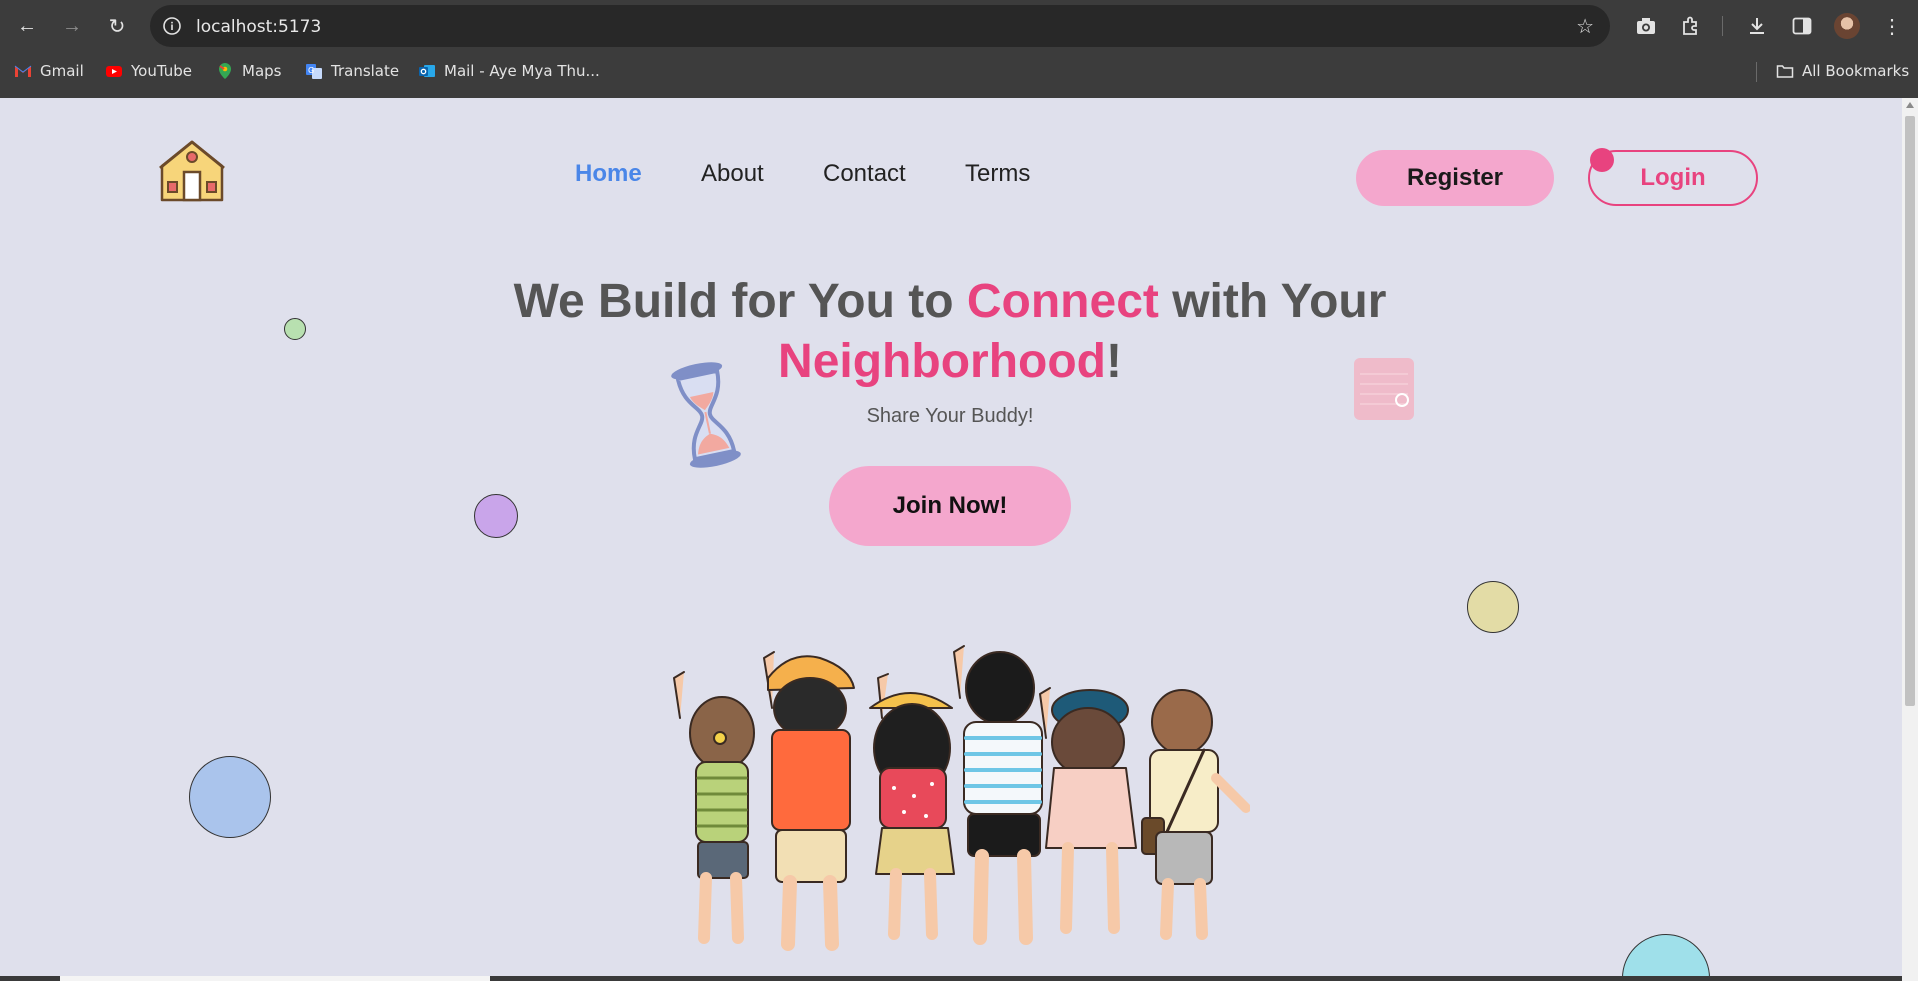 This screenshot has width=1918, height=981. What do you see at coordinates (1892, 26) in the screenshot?
I see `menu-kebab-icon: ⋮` at bounding box center [1892, 26].